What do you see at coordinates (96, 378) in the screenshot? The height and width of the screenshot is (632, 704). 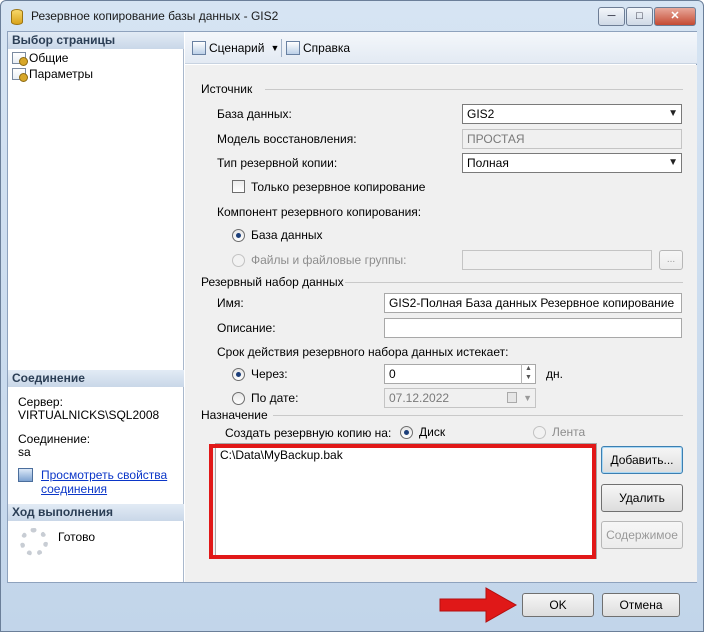 I see `connection-header: Соединение` at bounding box center [96, 378].